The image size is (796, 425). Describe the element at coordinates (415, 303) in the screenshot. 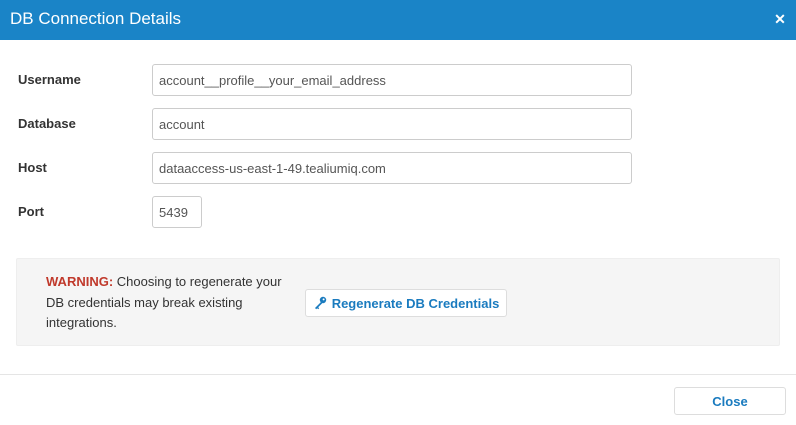

I see `regenerate-button-label: Regenerate DB Credentials` at that location.